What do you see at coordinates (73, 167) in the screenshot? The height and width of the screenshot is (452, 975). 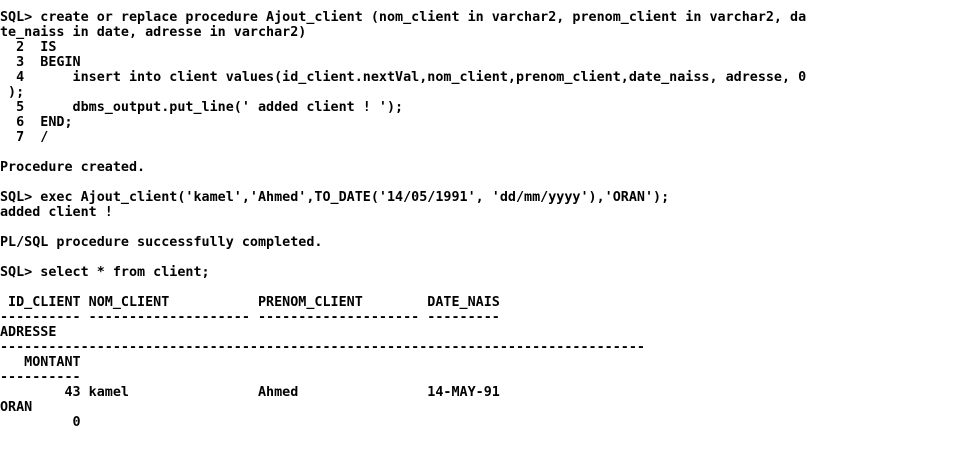 I see `console-line: Procedure created.` at bounding box center [73, 167].